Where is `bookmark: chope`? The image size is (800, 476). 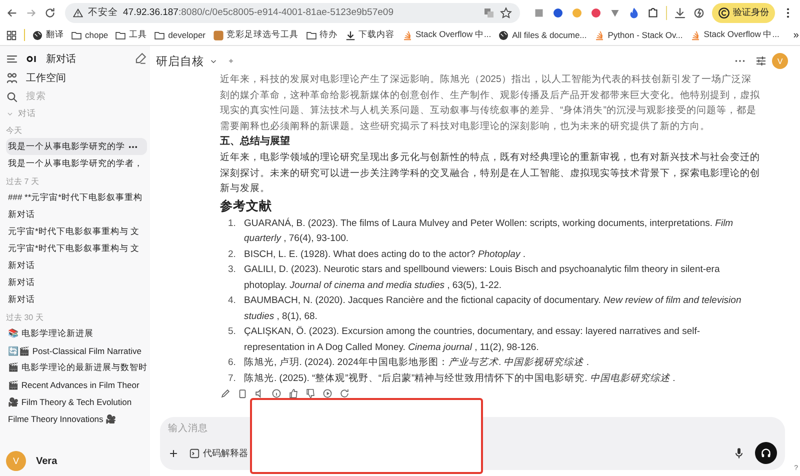
bookmark: chope is located at coordinates (89, 35).